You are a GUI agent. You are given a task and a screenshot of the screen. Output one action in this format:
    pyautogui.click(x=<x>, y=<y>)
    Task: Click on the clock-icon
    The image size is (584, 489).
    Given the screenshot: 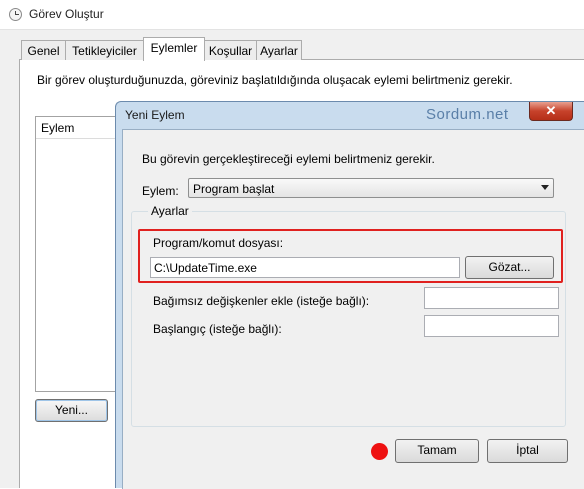 What is the action you would take?
    pyautogui.click(x=15, y=14)
    